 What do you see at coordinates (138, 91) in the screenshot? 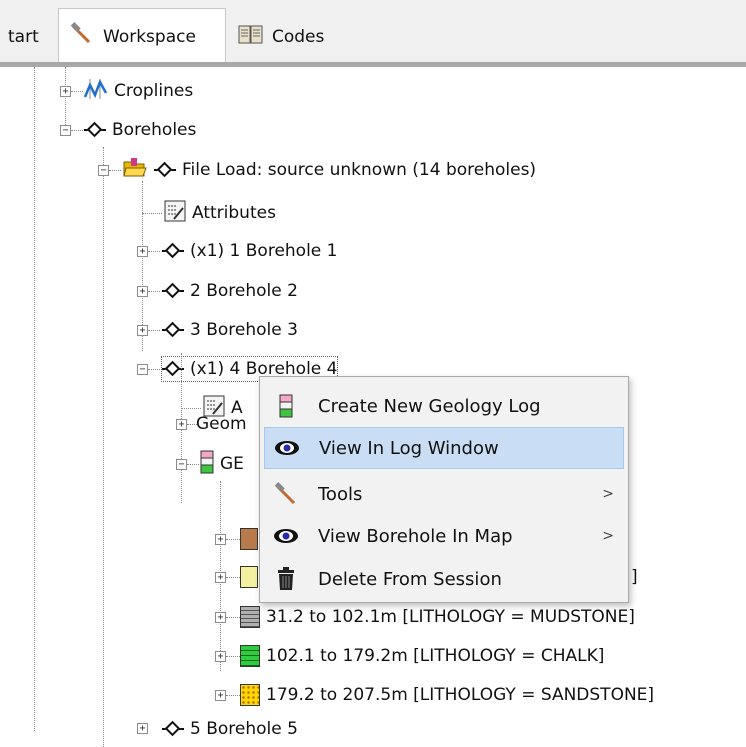
I see `tree-node-croplines: Croplines` at bounding box center [138, 91].